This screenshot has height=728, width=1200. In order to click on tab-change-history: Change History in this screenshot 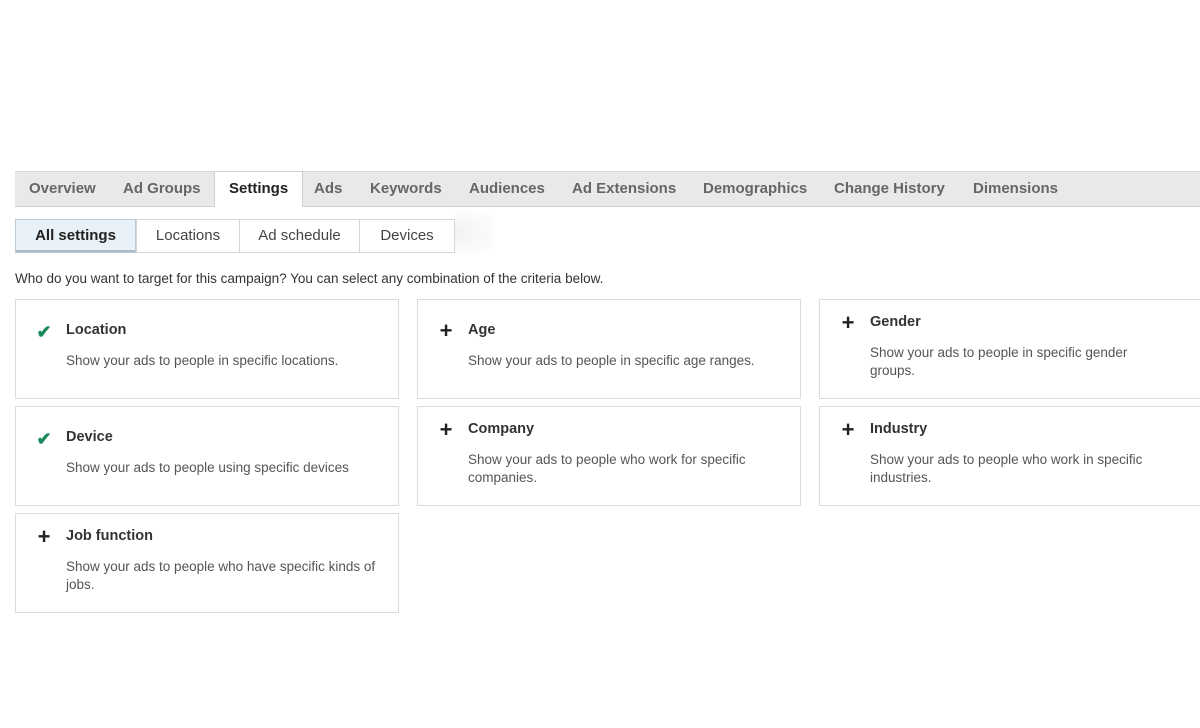, I will do `click(889, 189)`.